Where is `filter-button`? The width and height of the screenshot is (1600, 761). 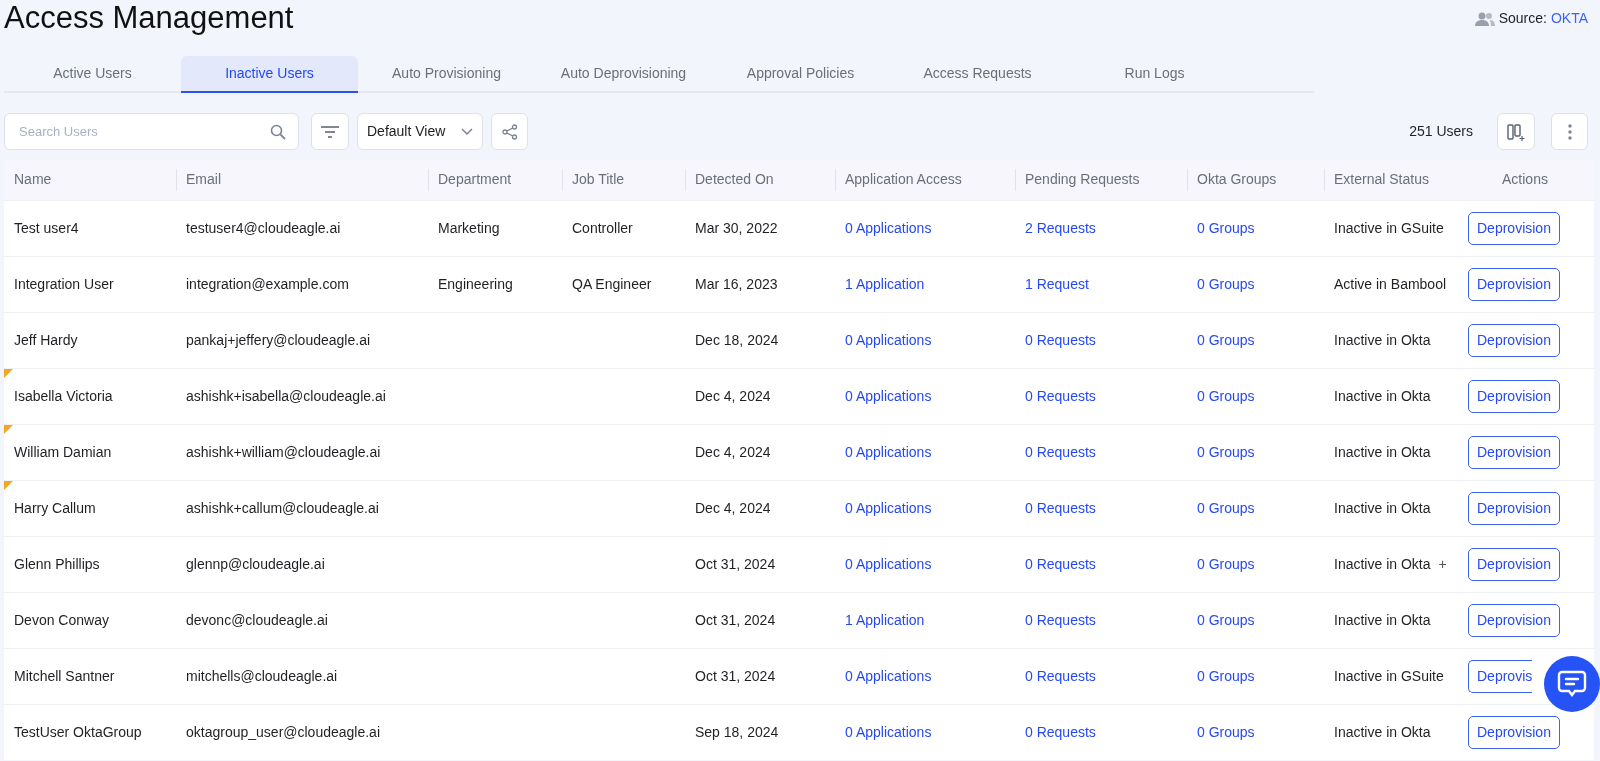
filter-button is located at coordinates (330, 131).